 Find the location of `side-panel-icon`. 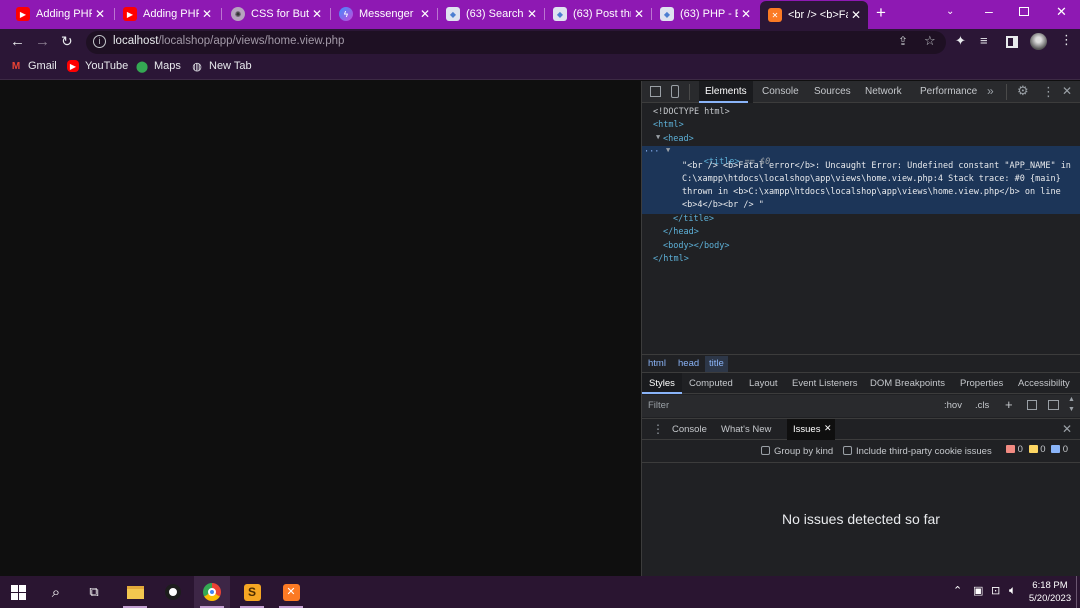

side-panel-icon is located at coordinates (1012, 42).